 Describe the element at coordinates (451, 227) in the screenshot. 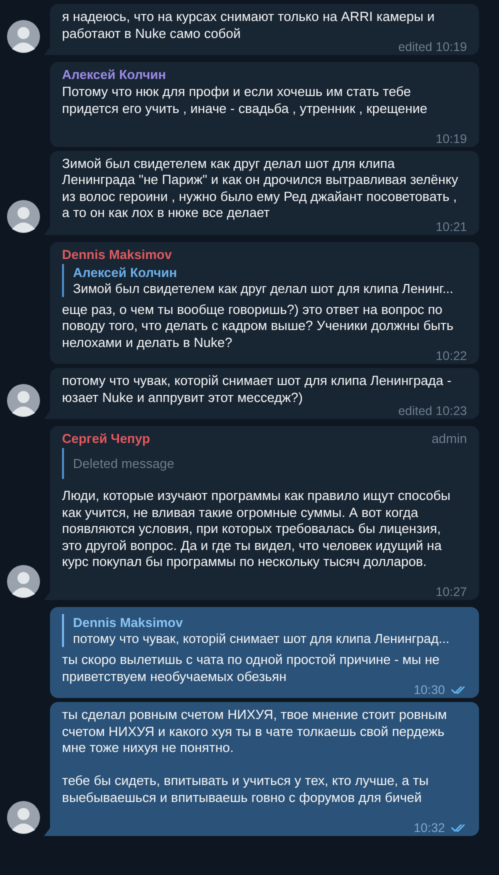

I see `message-time: 10:21` at that location.